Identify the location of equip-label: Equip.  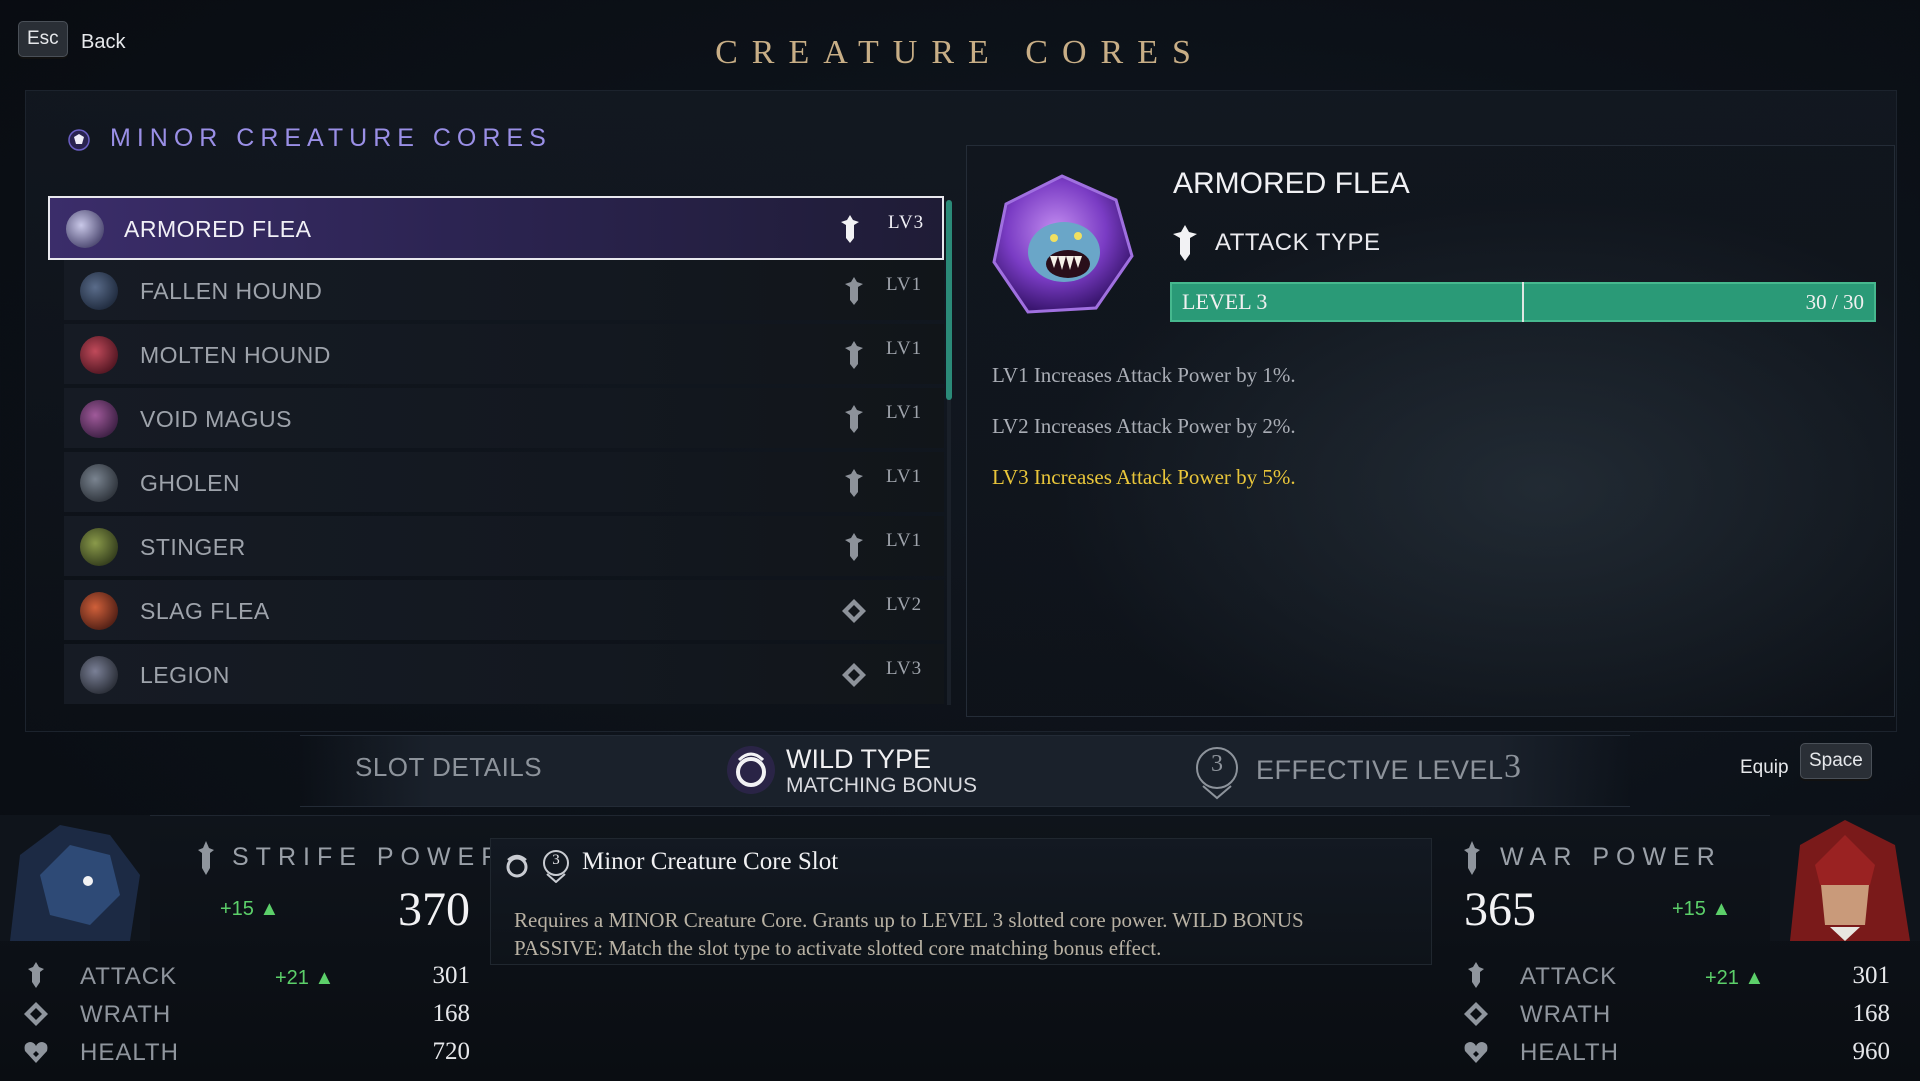
(1764, 768).